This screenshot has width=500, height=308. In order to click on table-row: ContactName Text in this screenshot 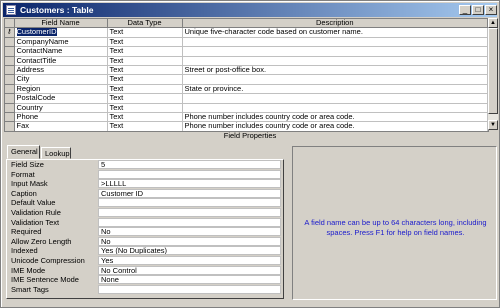, I will do `click(246, 51)`.